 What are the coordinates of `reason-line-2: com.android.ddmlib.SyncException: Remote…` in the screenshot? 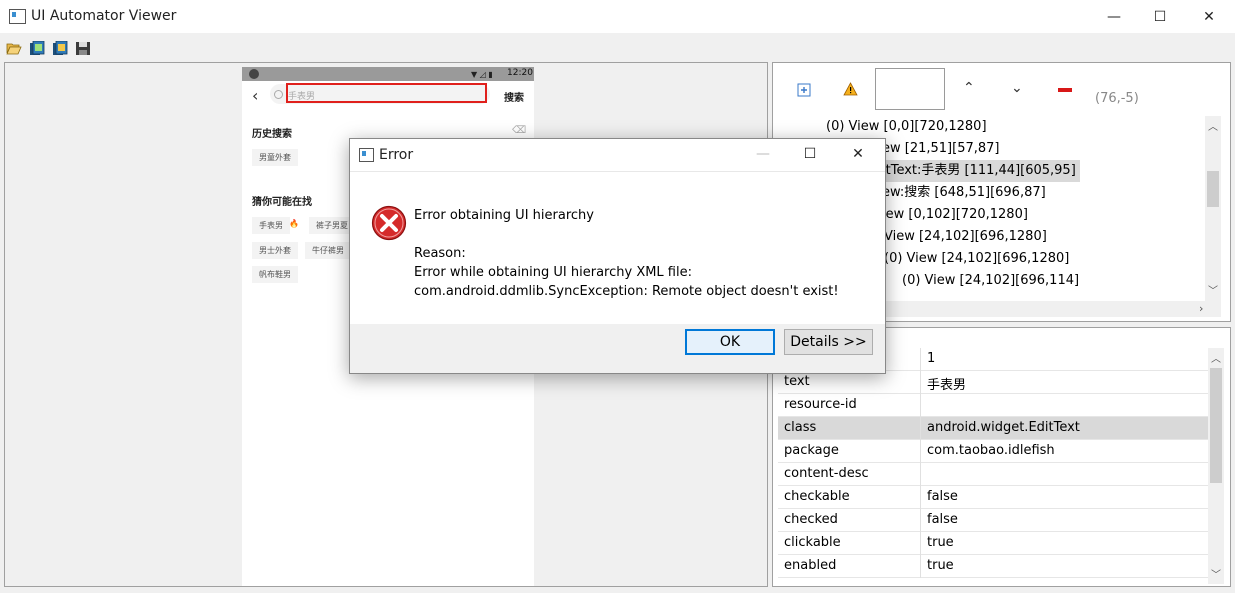 It's located at (626, 291).